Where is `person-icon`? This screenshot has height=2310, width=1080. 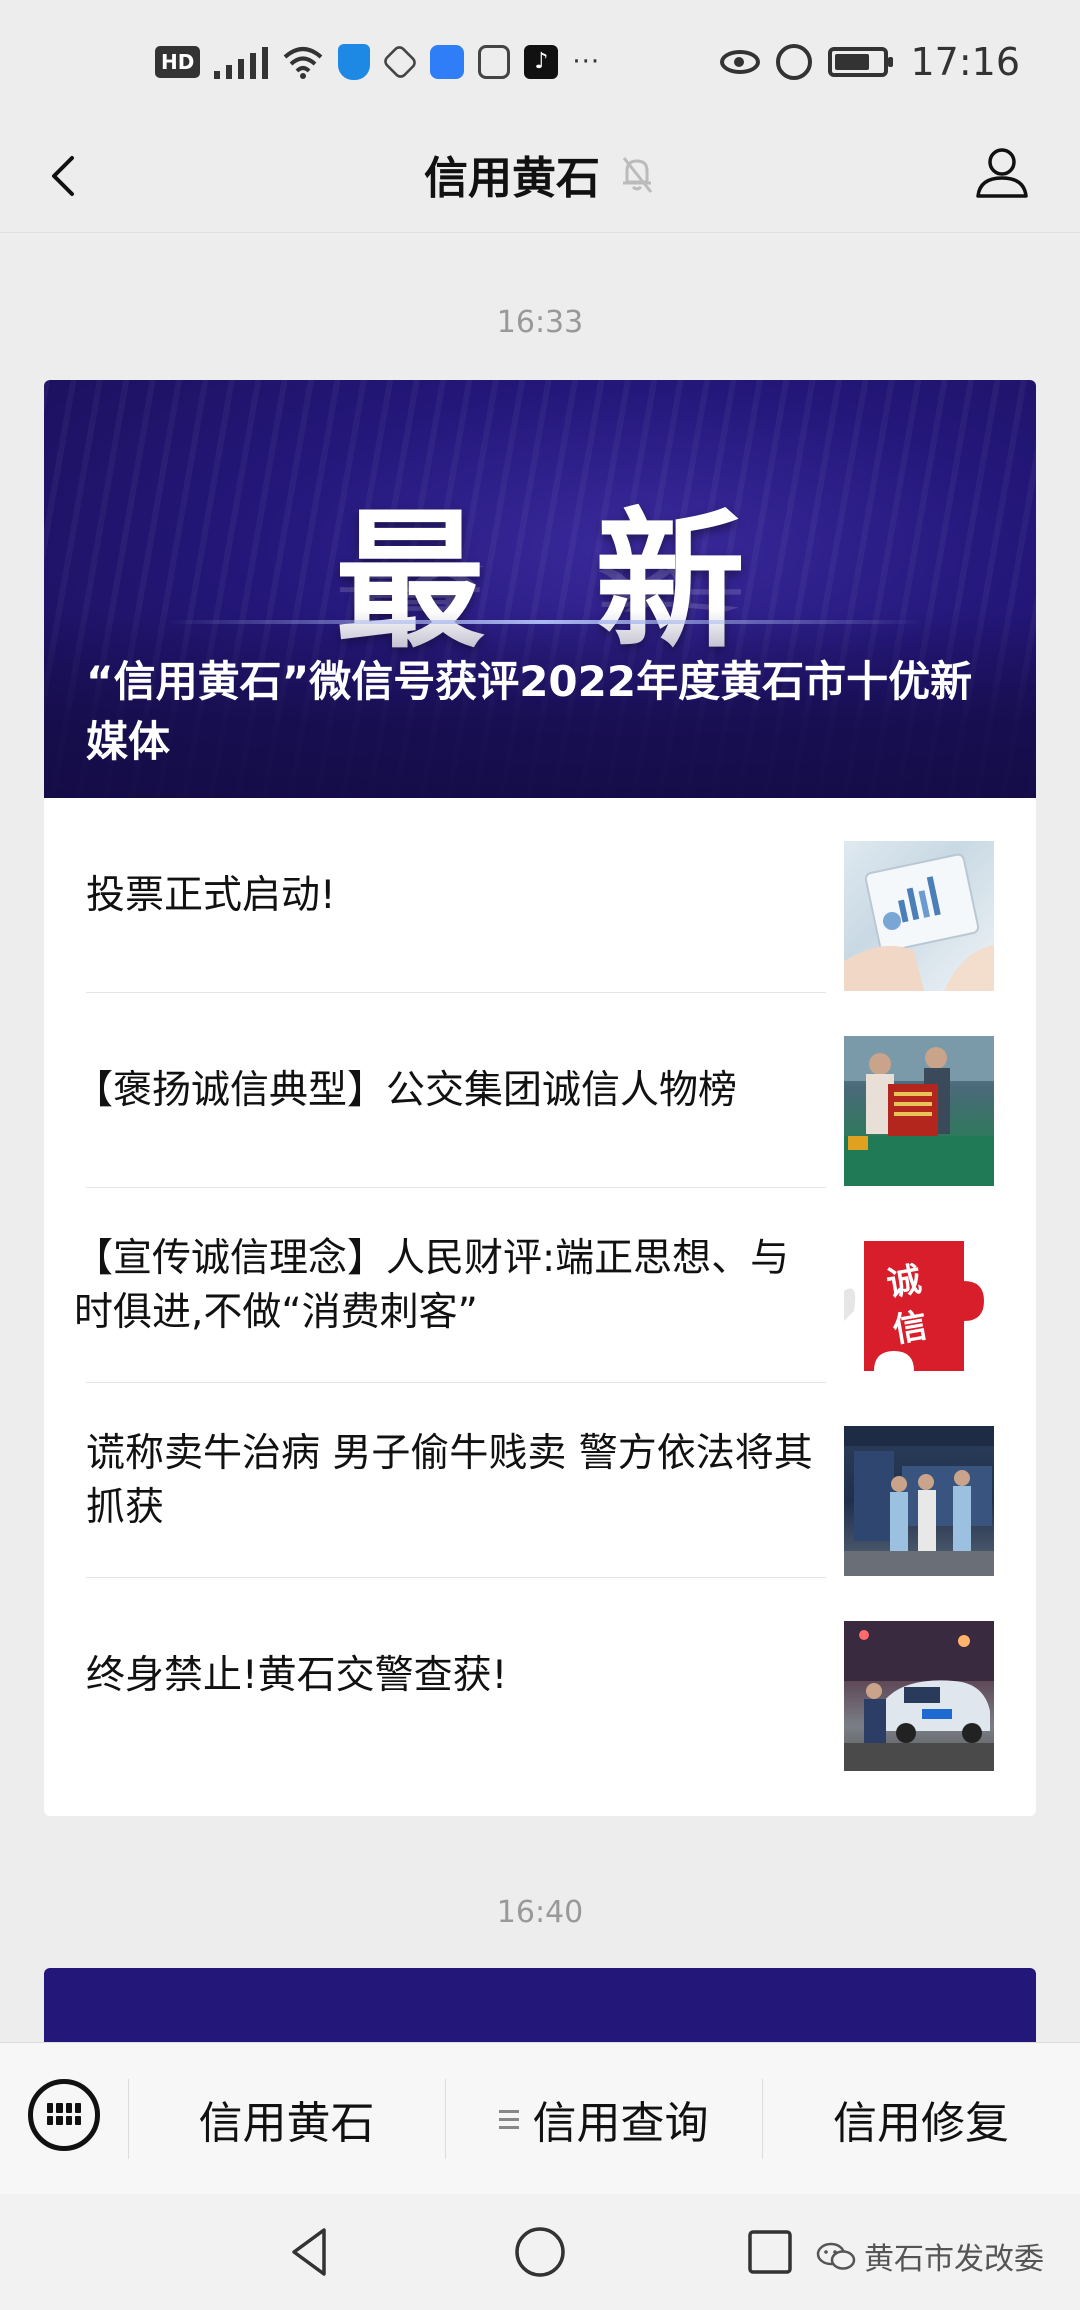 person-icon is located at coordinates (1002, 172).